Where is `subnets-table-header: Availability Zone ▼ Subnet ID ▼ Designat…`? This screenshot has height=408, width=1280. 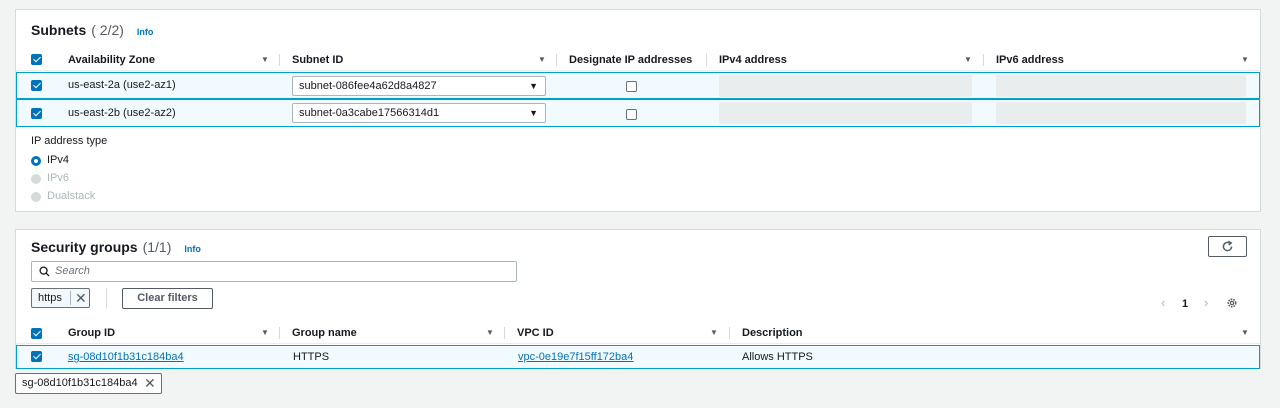 subnets-table-header: Availability Zone ▼ Subnet ID ▼ Designat… is located at coordinates (638, 60).